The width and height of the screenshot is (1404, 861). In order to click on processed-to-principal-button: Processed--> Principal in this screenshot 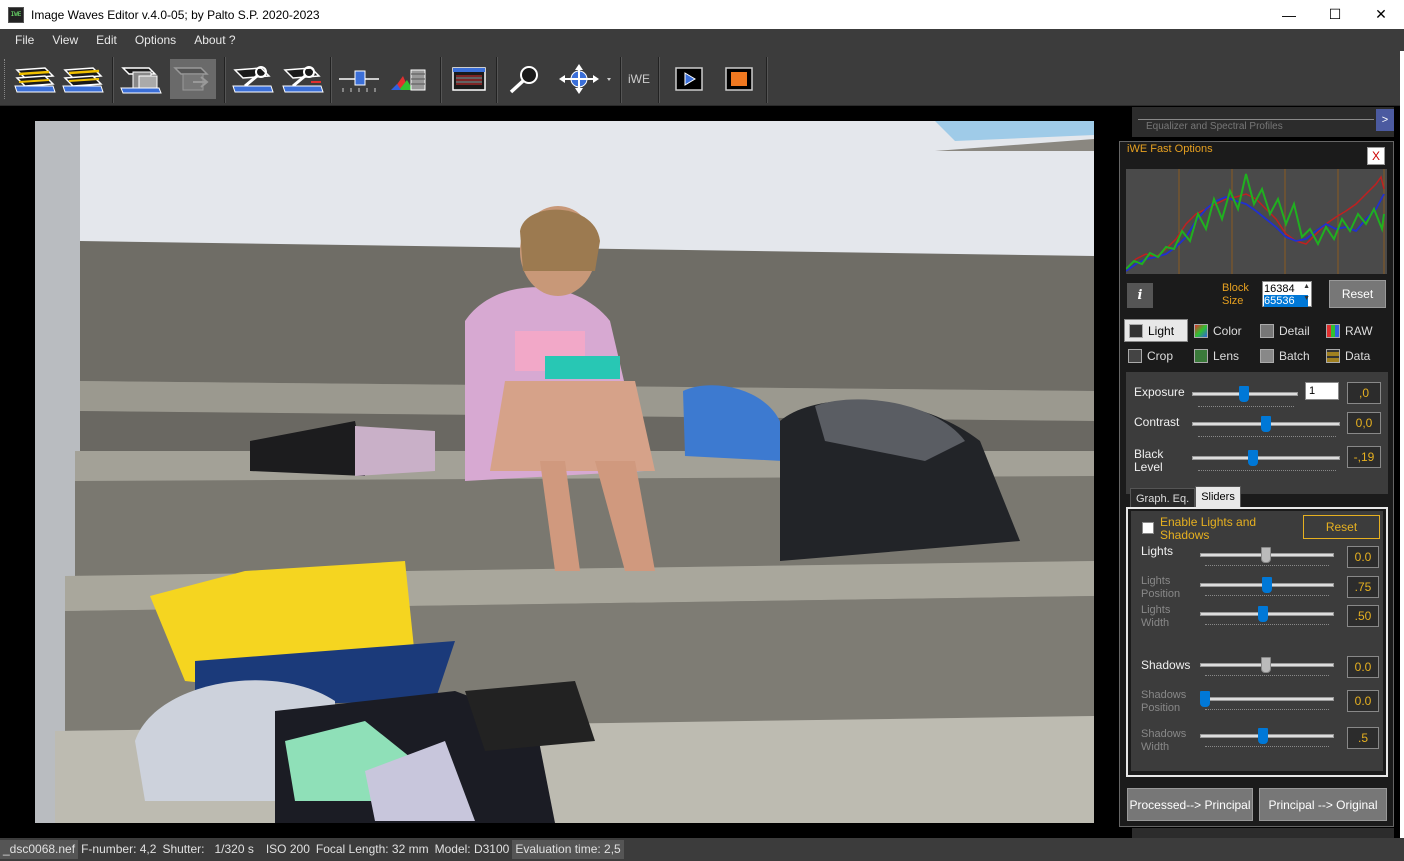, I will do `click(1190, 804)`.